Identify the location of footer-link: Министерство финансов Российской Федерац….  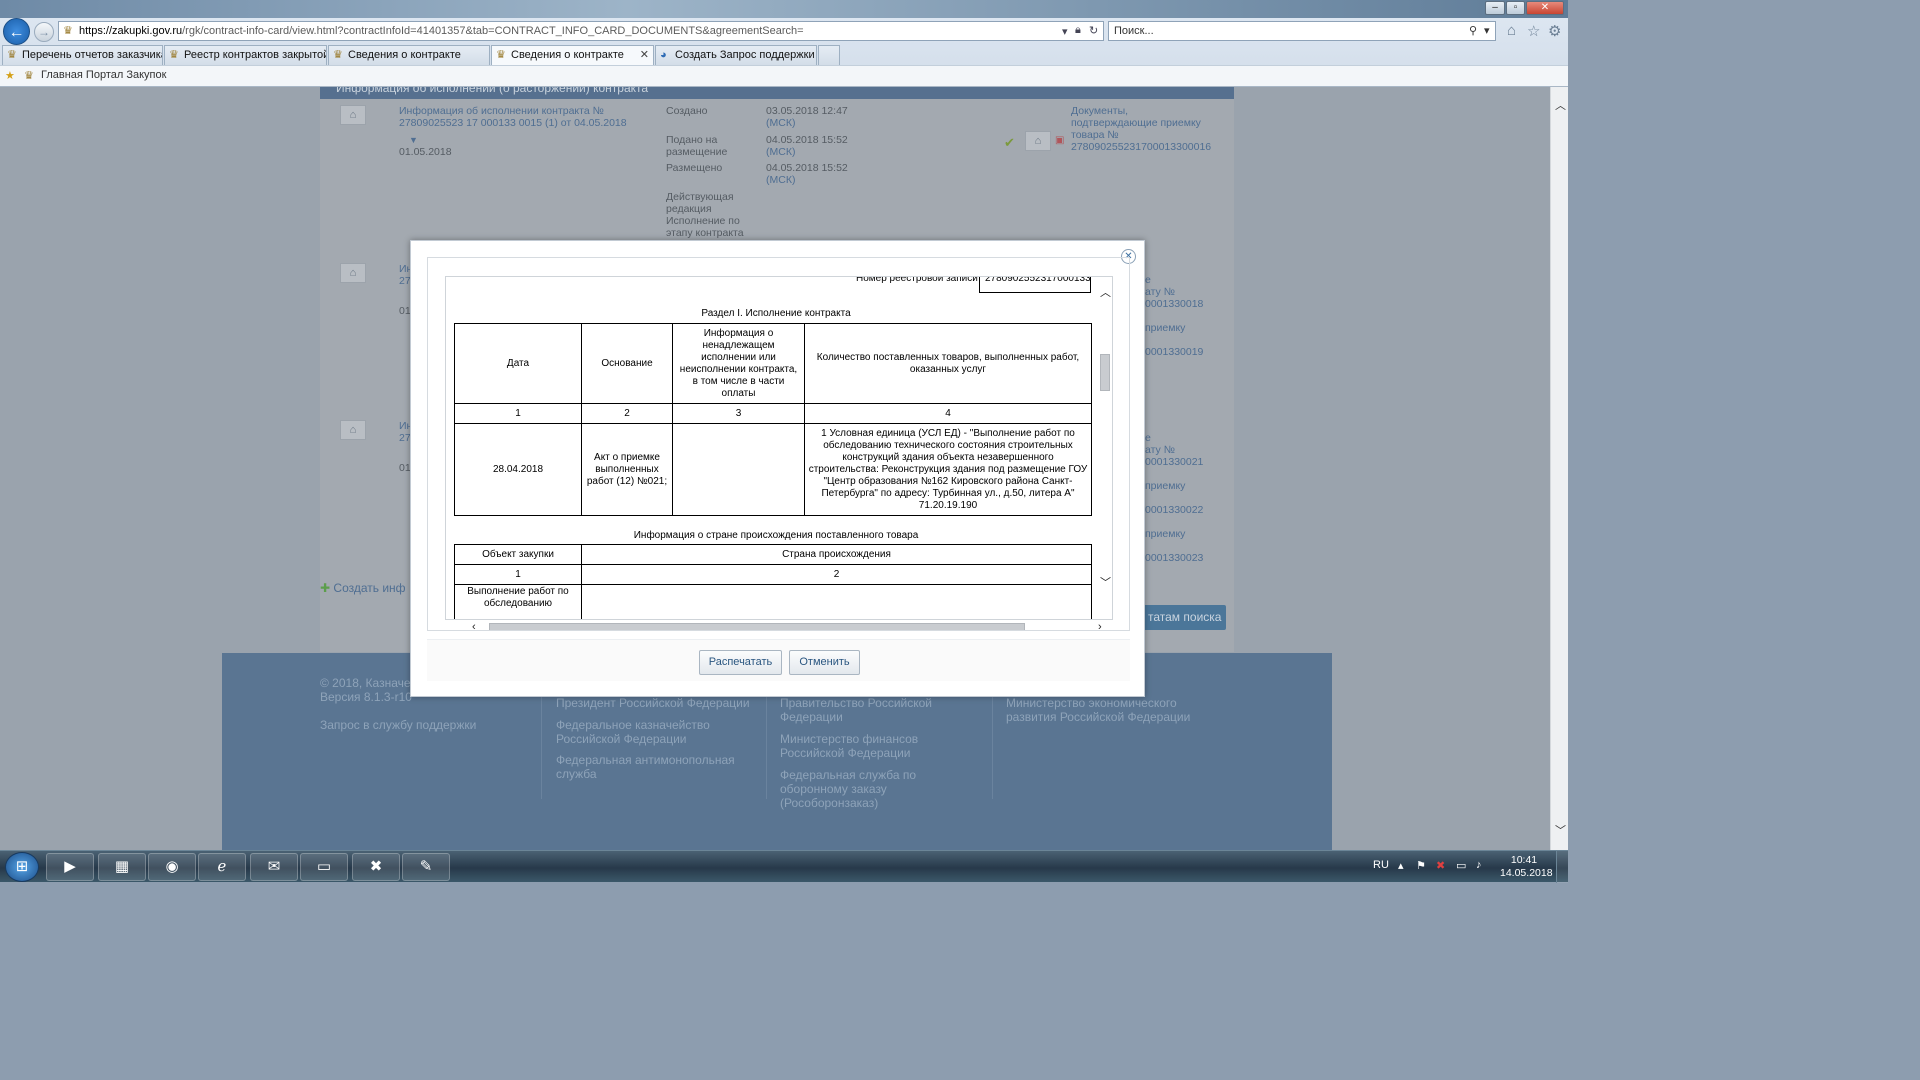
(880, 746).